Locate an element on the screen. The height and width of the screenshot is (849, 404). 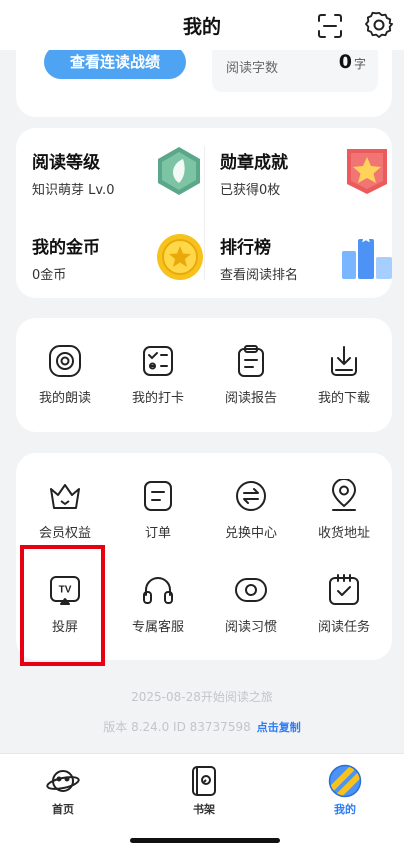
coins-subtitle: 0金币 is located at coordinates (49, 275).